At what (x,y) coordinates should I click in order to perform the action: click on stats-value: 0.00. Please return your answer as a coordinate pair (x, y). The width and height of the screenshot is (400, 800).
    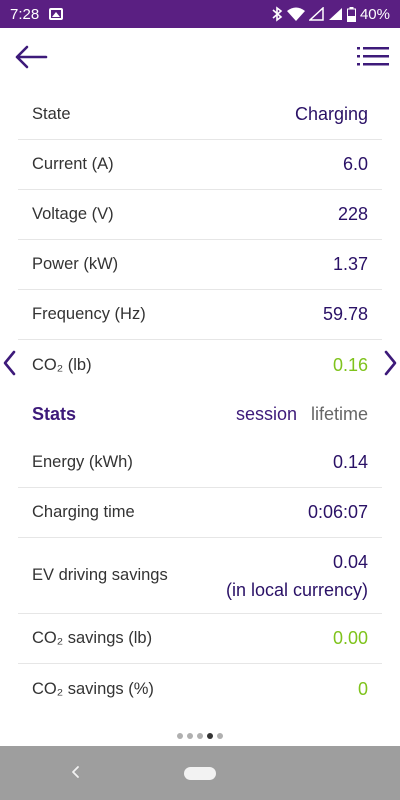
    Looking at the image, I should click on (350, 638).